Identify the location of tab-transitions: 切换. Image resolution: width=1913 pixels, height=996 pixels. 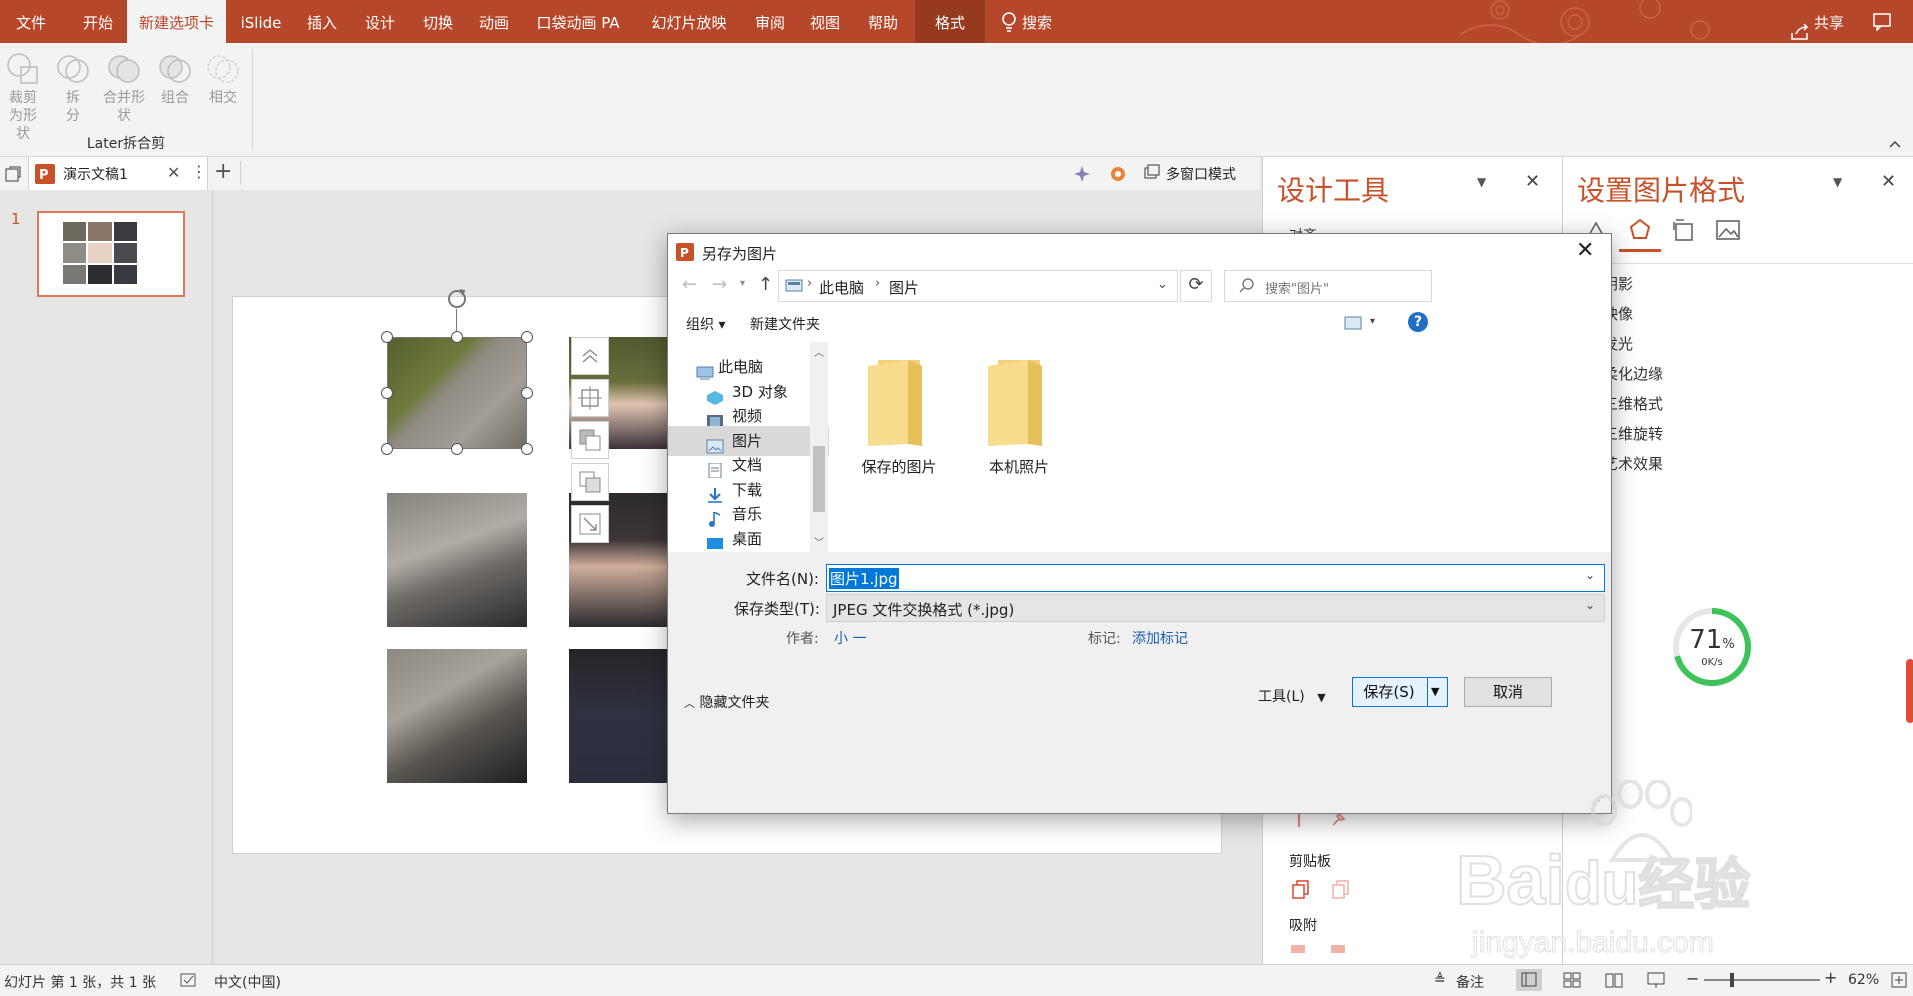
(438, 21).